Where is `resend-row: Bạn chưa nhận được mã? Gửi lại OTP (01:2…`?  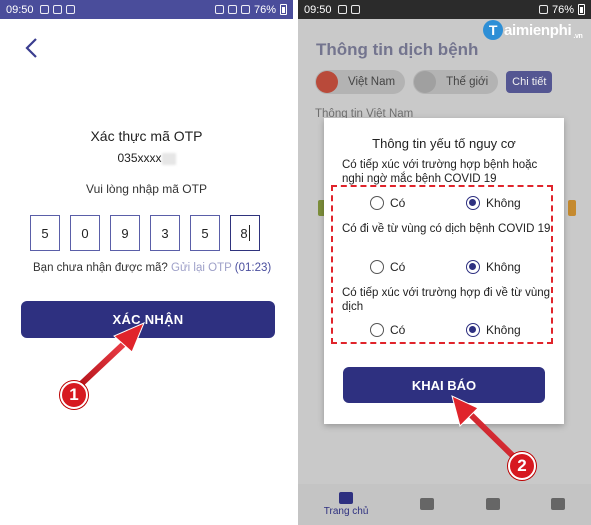
resend-row: Bạn chưa nhận được mã? Gửi lại OTP (01:2… is located at coordinates (152, 268).